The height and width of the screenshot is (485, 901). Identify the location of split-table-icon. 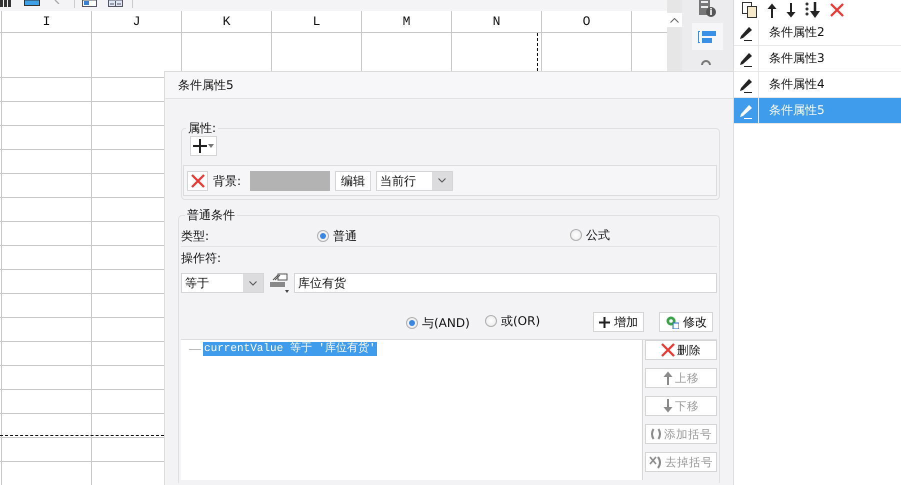
(115, 3).